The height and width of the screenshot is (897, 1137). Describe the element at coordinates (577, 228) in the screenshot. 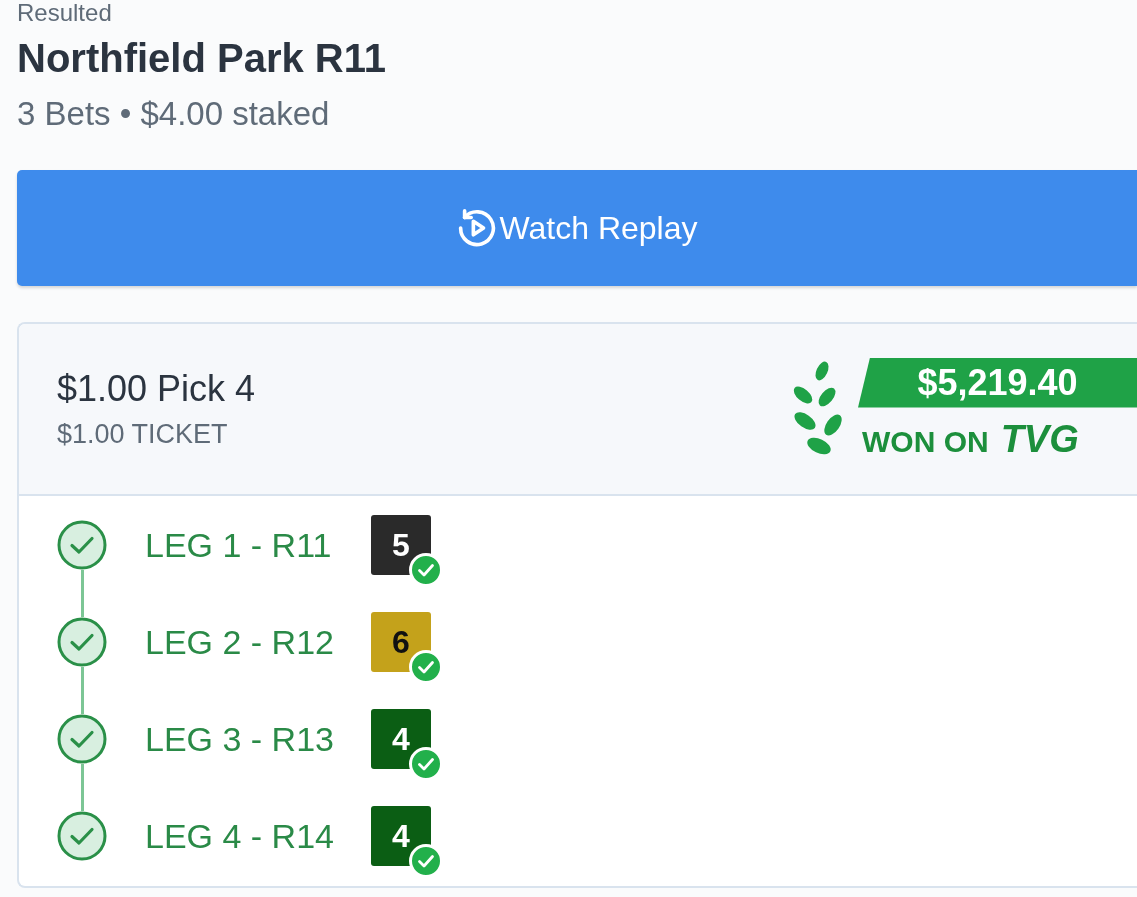

I see `watch-replay-button: Watch Replay` at that location.